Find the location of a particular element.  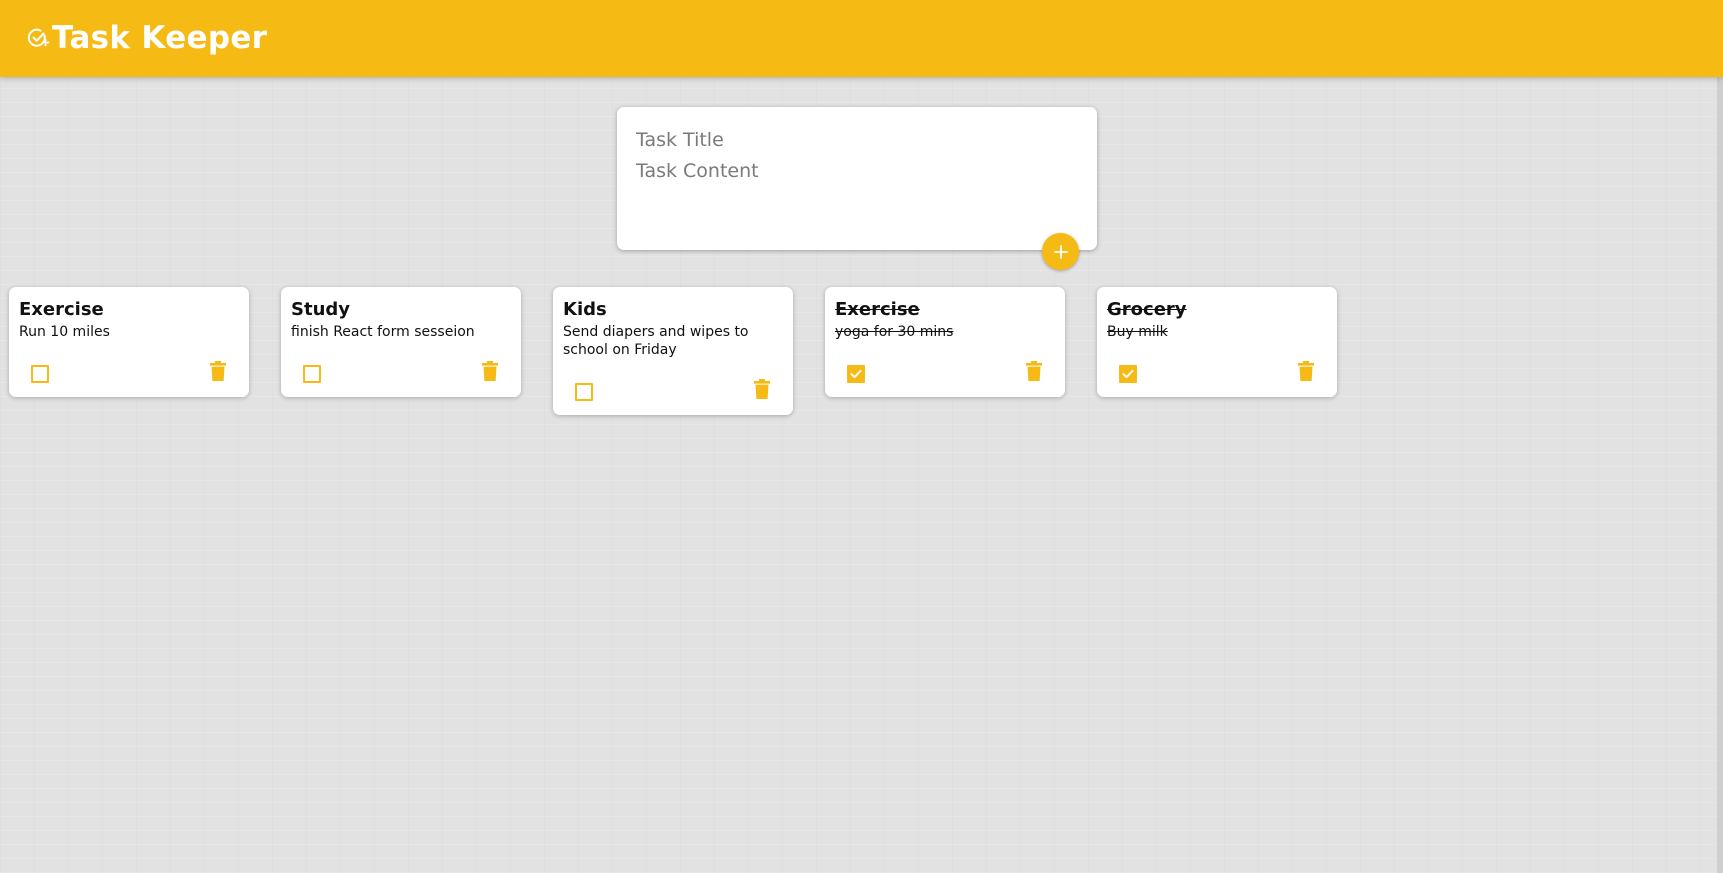

app-title: Task Keeper is located at coordinates (160, 38).